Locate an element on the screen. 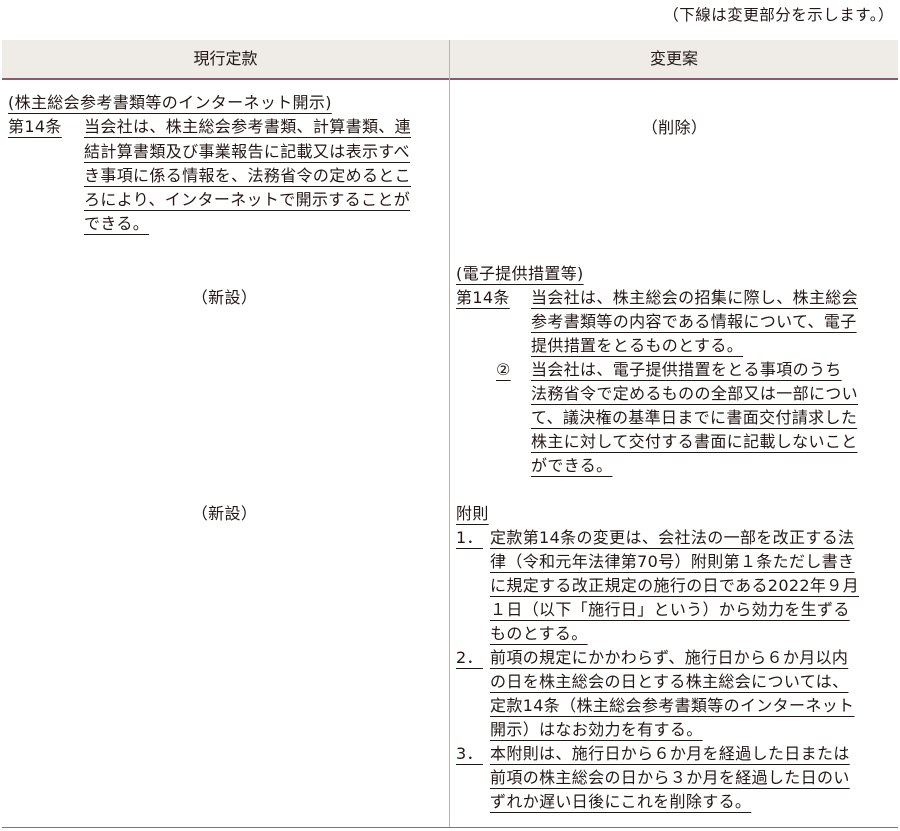 This screenshot has height=831, width=900. left-art14-line: き事項に係る情報を、法務省令の定めるとこ is located at coordinates (248, 175).